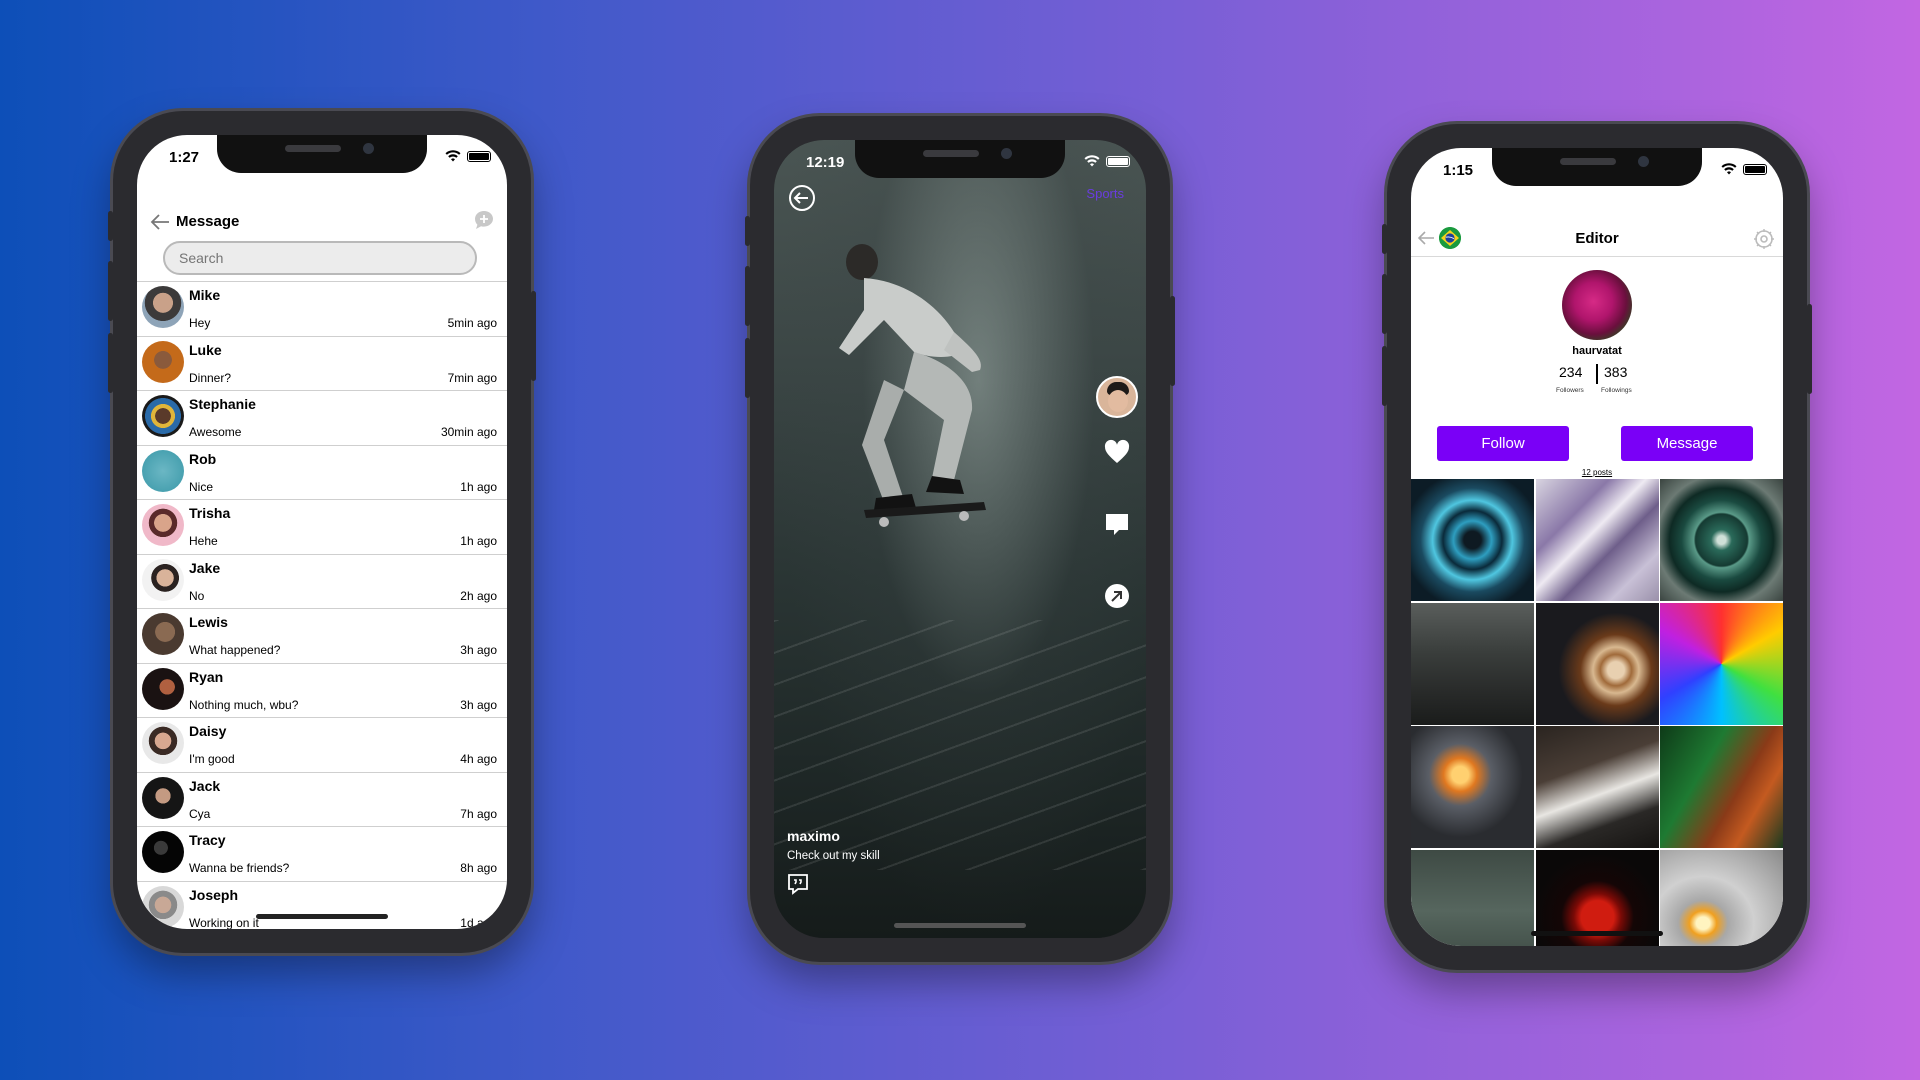 The width and height of the screenshot is (1920, 1080). Describe the element at coordinates (322, 905) in the screenshot. I see `list-item: Joseph Working on it 1d ago` at that location.